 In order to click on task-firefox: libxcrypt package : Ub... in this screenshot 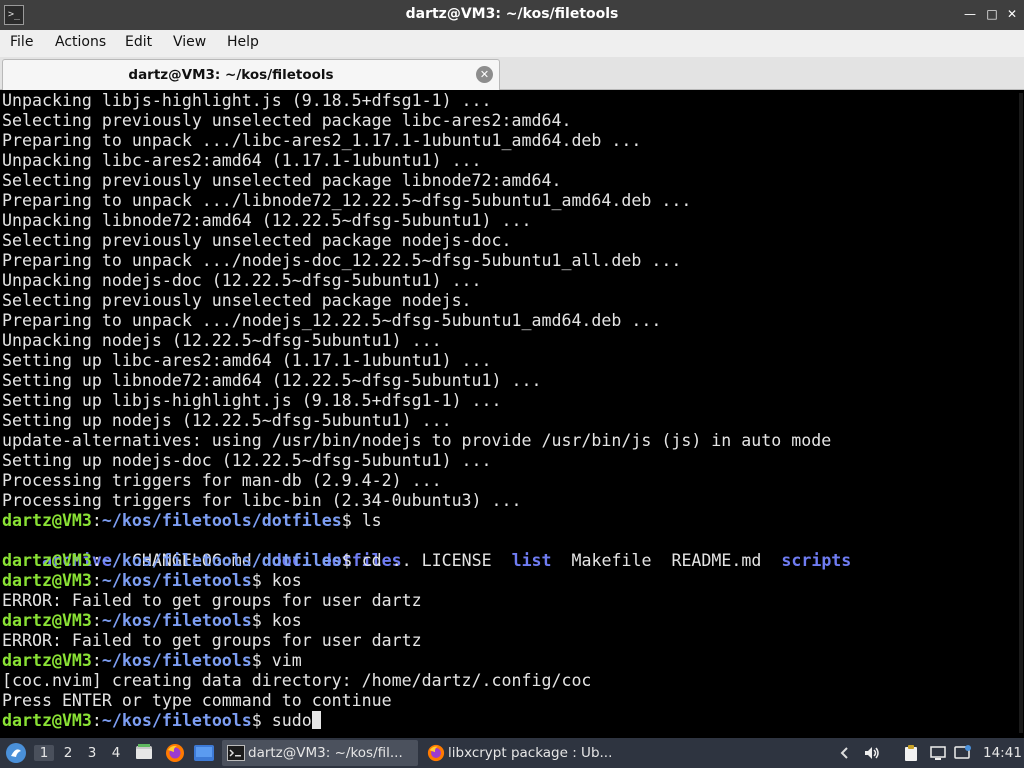, I will do `click(520, 753)`.